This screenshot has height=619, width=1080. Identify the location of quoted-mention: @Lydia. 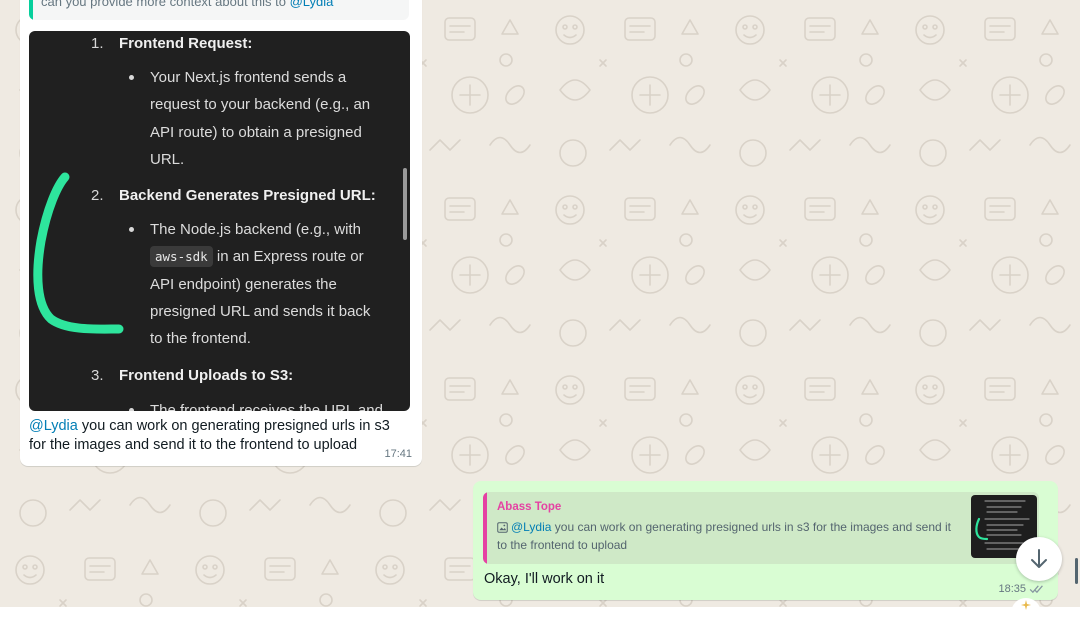
(311, 4).